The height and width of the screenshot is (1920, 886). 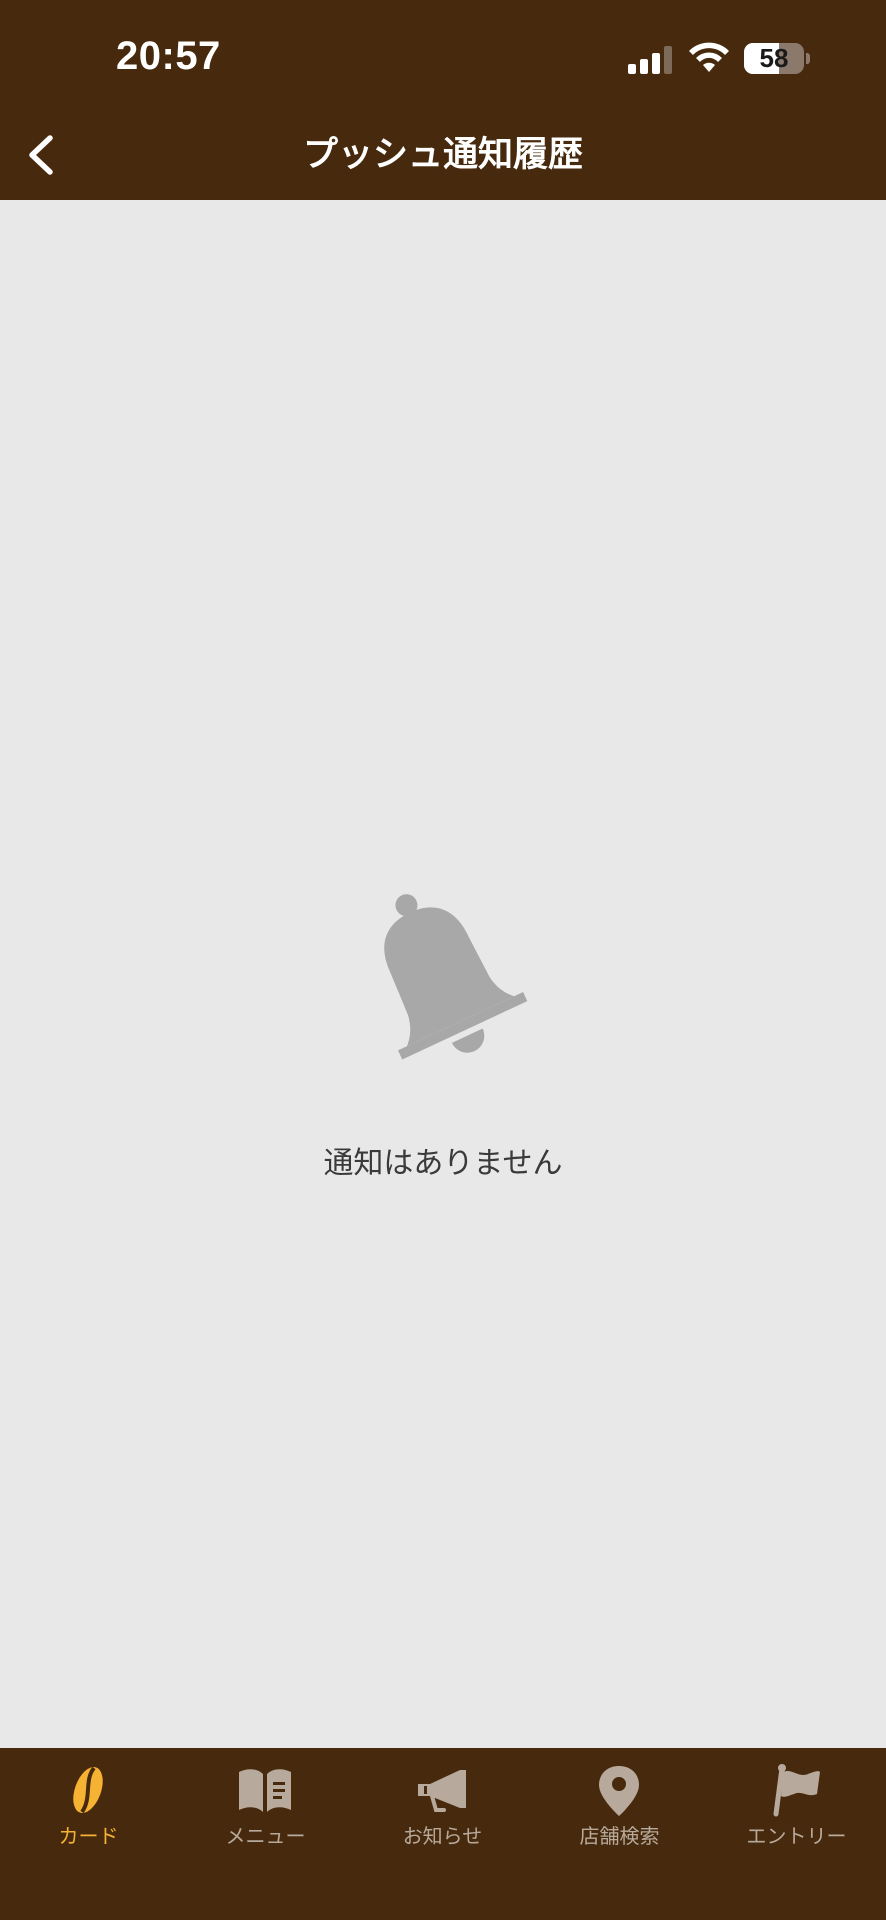 What do you see at coordinates (88, 1836) in the screenshot?
I see `tab-card-label: カード` at bounding box center [88, 1836].